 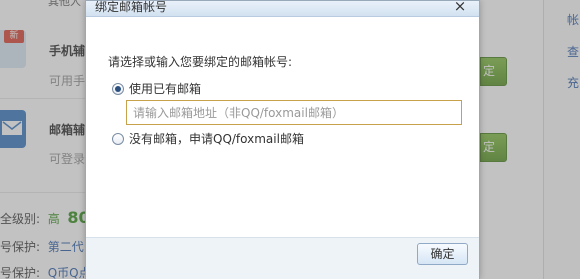 What do you see at coordinates (216, 139) in the screenshot?
I see `option-apply-email-label: 没有邮箱，申请QQ/foxmail邮箱` at bounding box center [216, 139].